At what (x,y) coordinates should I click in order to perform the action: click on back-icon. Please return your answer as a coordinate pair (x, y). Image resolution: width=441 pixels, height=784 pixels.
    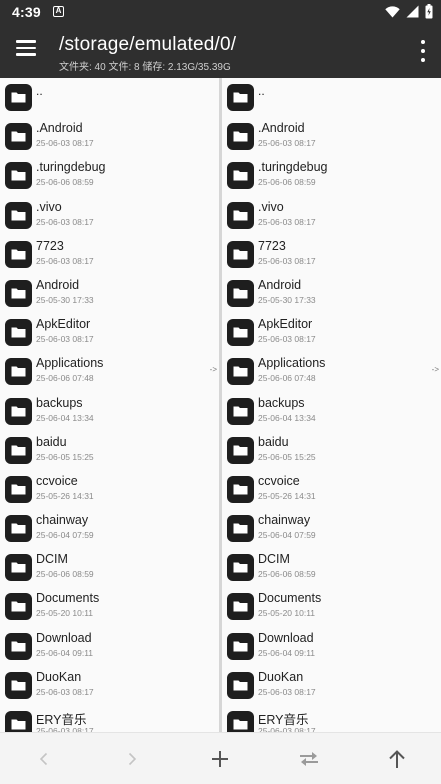
    Looking at the image, I should click on (44, 759).